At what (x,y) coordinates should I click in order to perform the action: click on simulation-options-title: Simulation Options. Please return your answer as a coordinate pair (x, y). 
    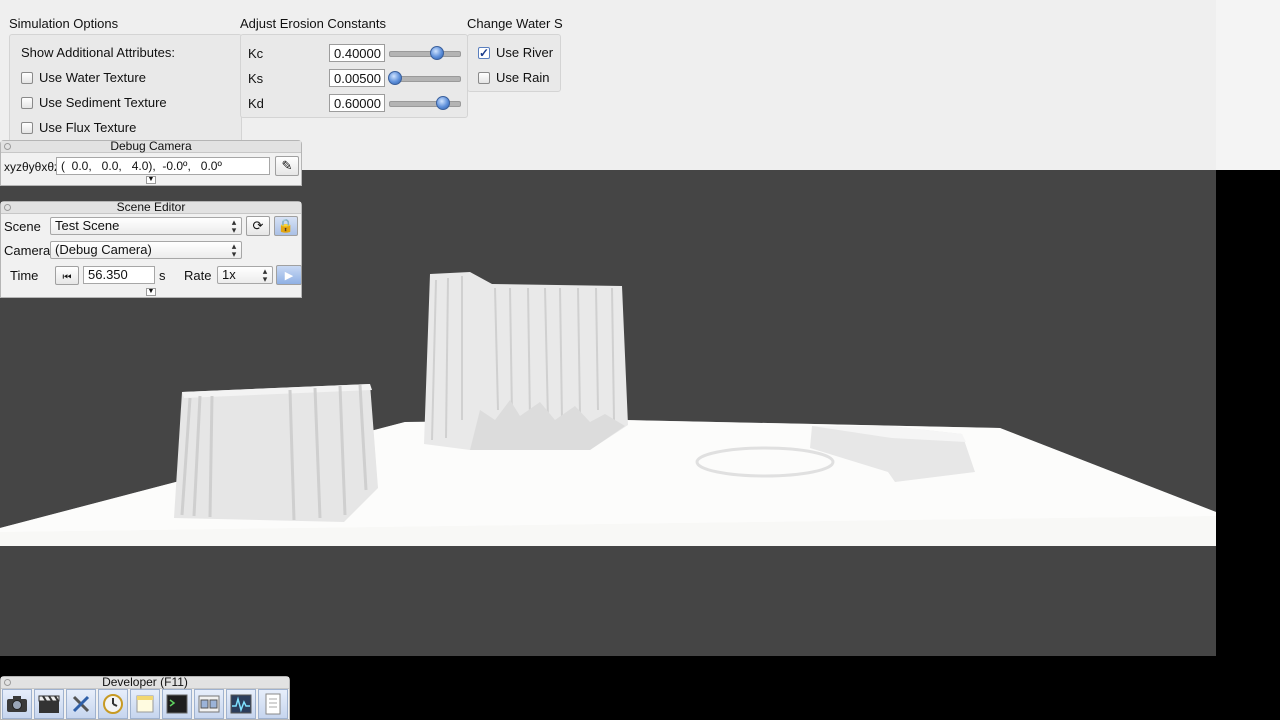
    Looking at the image, I should click on (64, 23).